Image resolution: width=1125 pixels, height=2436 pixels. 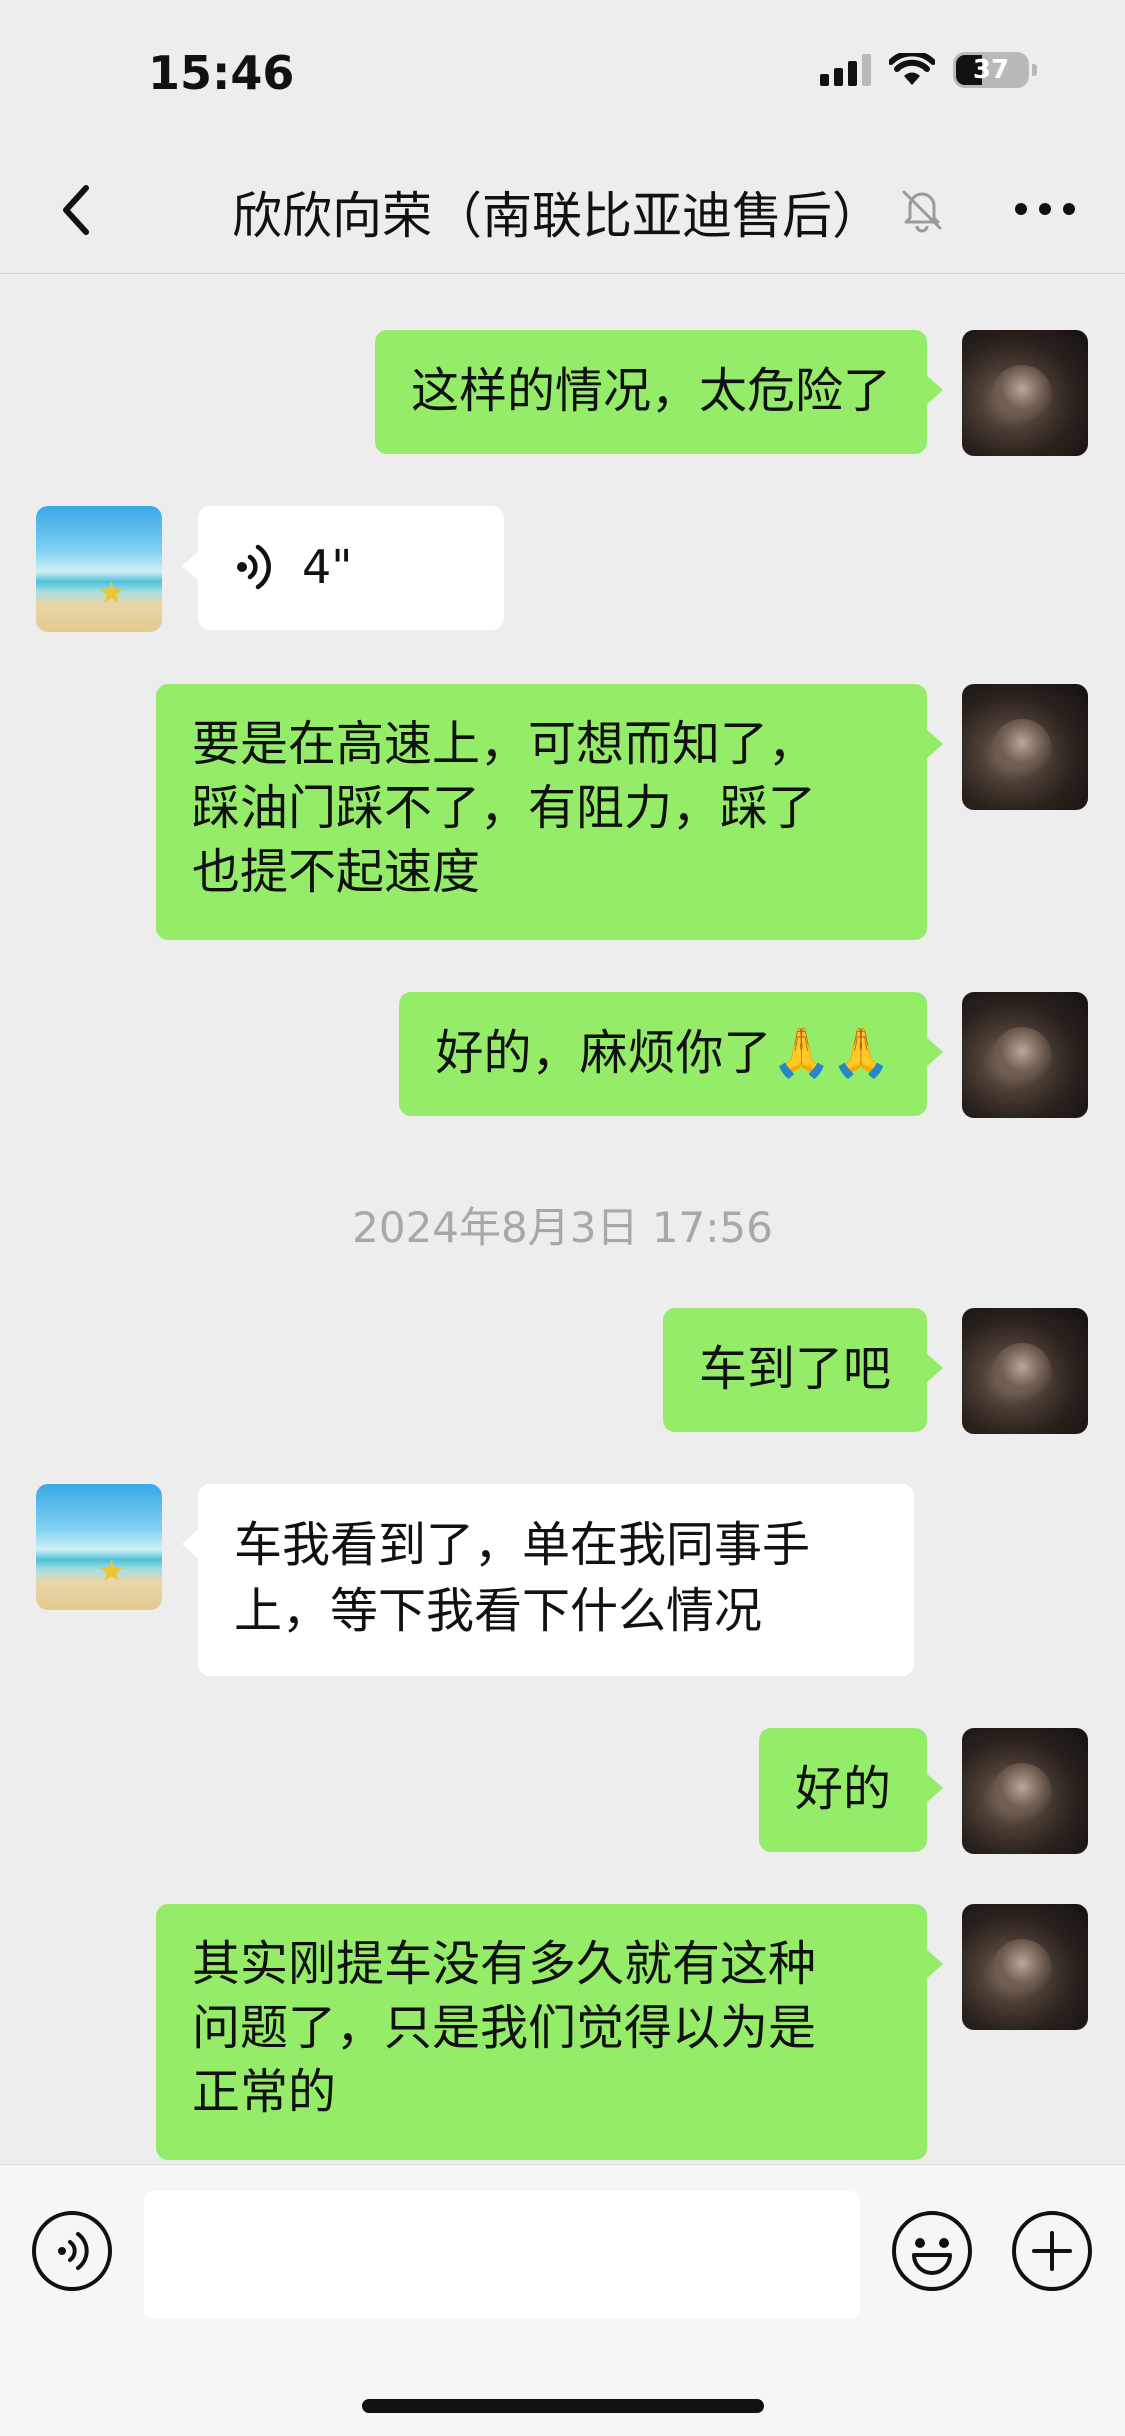 What do you see at coordinates (221, 73) in the screenshot?
I see `status-time: 15:46` at bounding box center [221, 73].